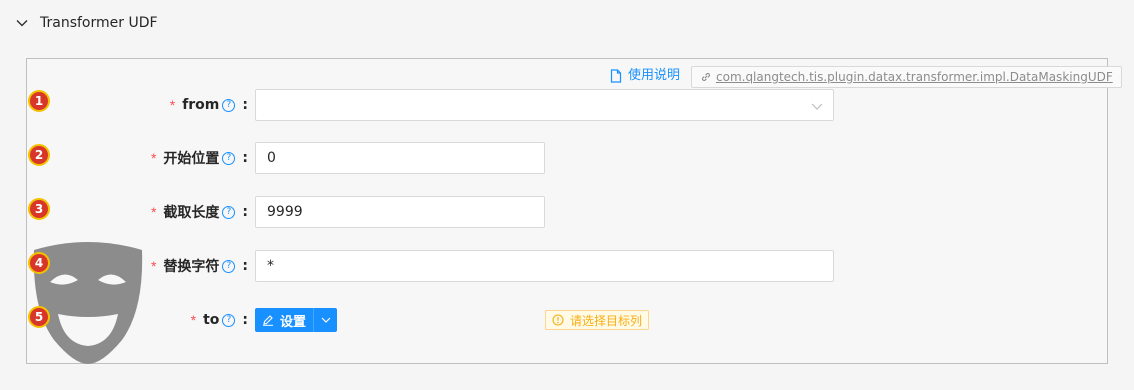 This screenshot has height=390, width=1134. Describe the element at coordinates (400, 212) in the screenshot. I see `length-input: 9999` at that location.